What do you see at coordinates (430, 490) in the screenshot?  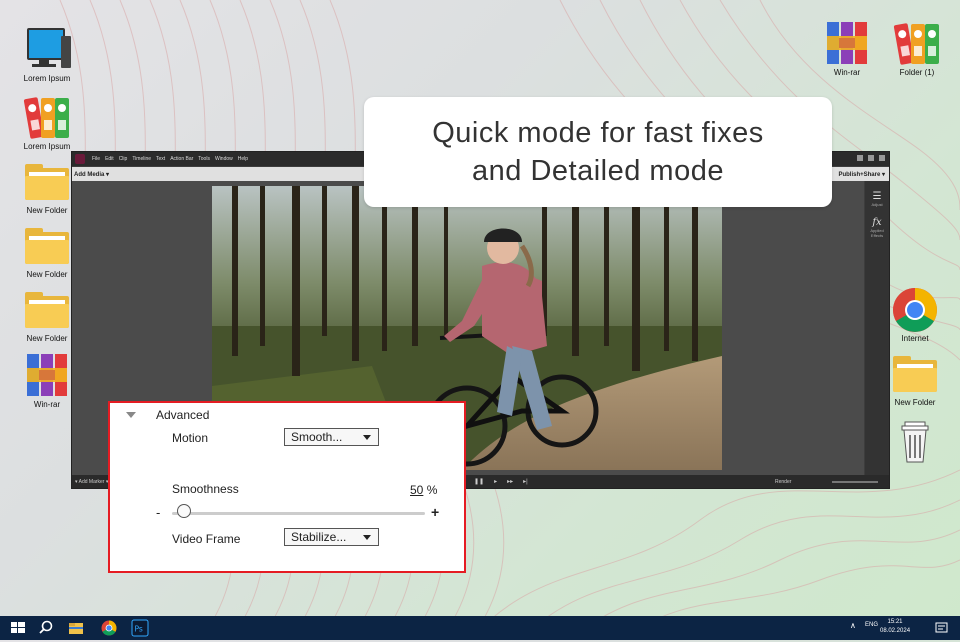 I see `smoothness-value-unit: %` at bounding box center [430, 490].